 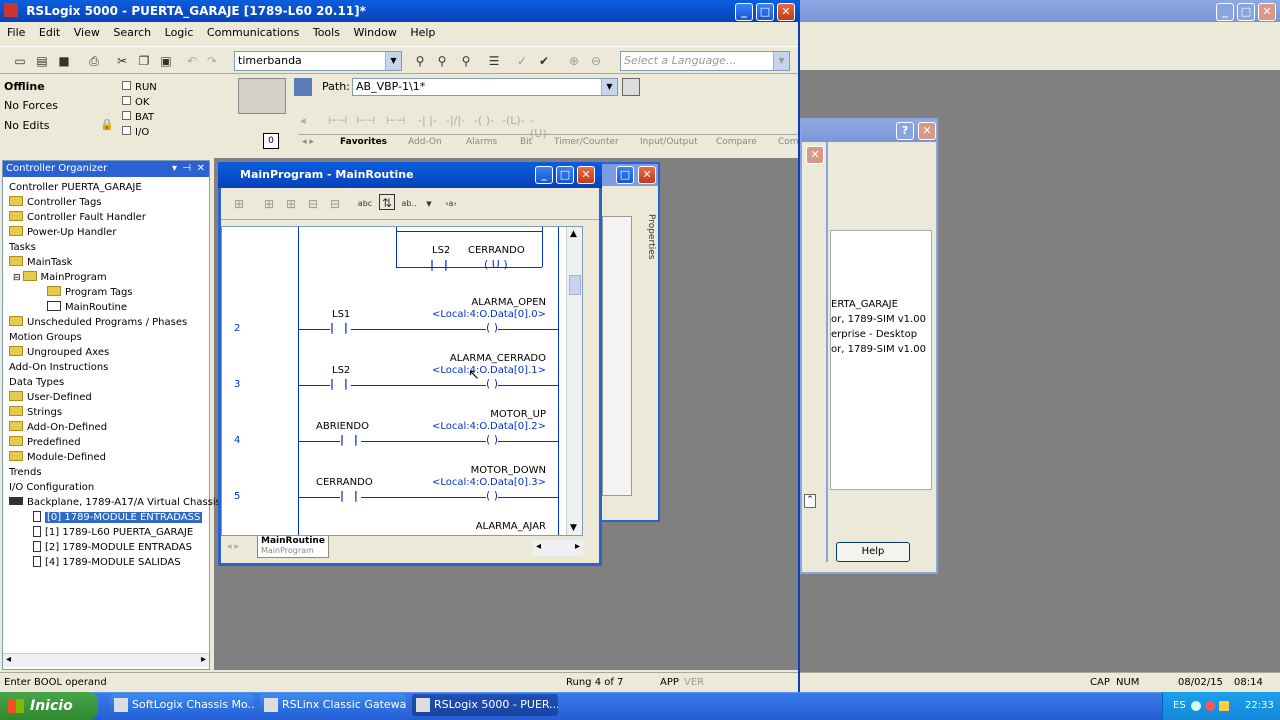 I want to click on rung-0-coil-tag: CERRANDO, so click(x=496, y=250).